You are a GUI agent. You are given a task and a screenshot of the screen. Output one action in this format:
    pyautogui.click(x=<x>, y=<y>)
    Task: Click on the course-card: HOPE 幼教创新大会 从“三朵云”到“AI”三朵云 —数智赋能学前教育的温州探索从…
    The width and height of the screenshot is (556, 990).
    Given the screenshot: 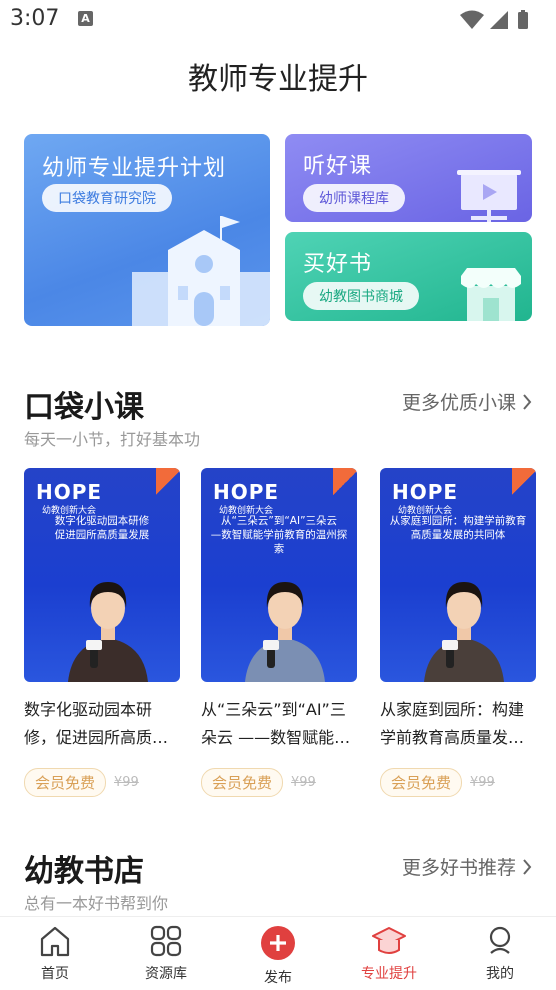 What is the action you would take?
    pyautogui.click(x=279, y=632)
    